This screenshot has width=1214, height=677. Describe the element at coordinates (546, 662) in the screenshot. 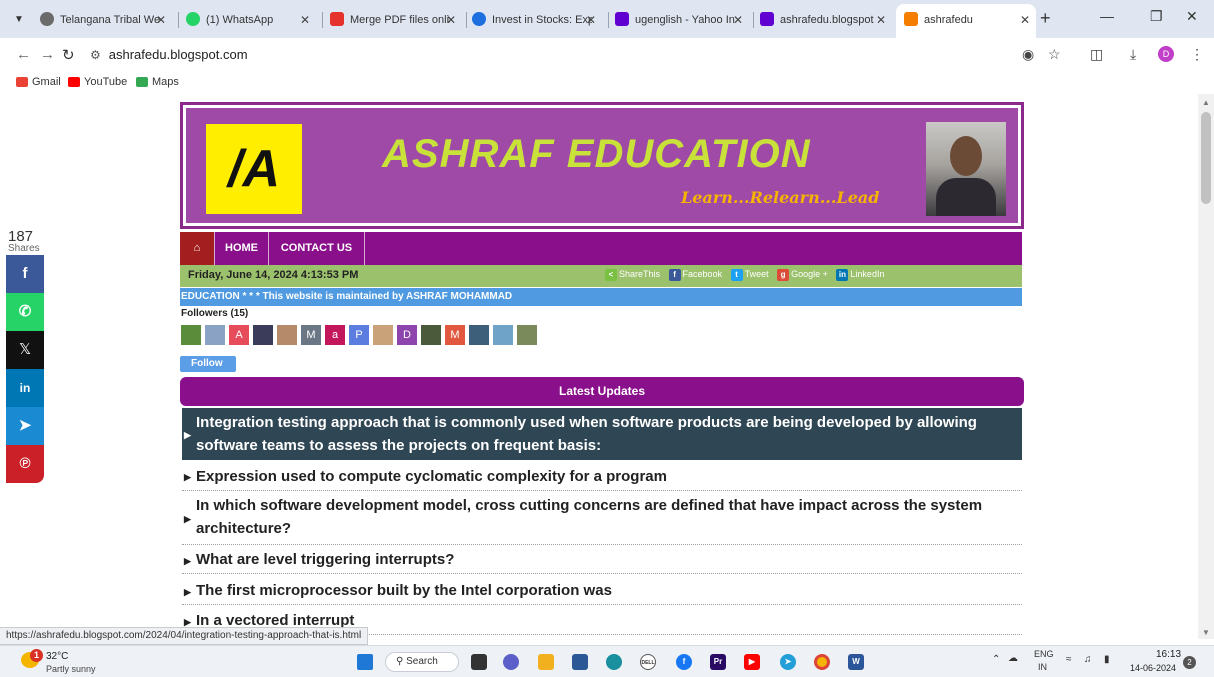

I see `file-explorer-icon` at that location.